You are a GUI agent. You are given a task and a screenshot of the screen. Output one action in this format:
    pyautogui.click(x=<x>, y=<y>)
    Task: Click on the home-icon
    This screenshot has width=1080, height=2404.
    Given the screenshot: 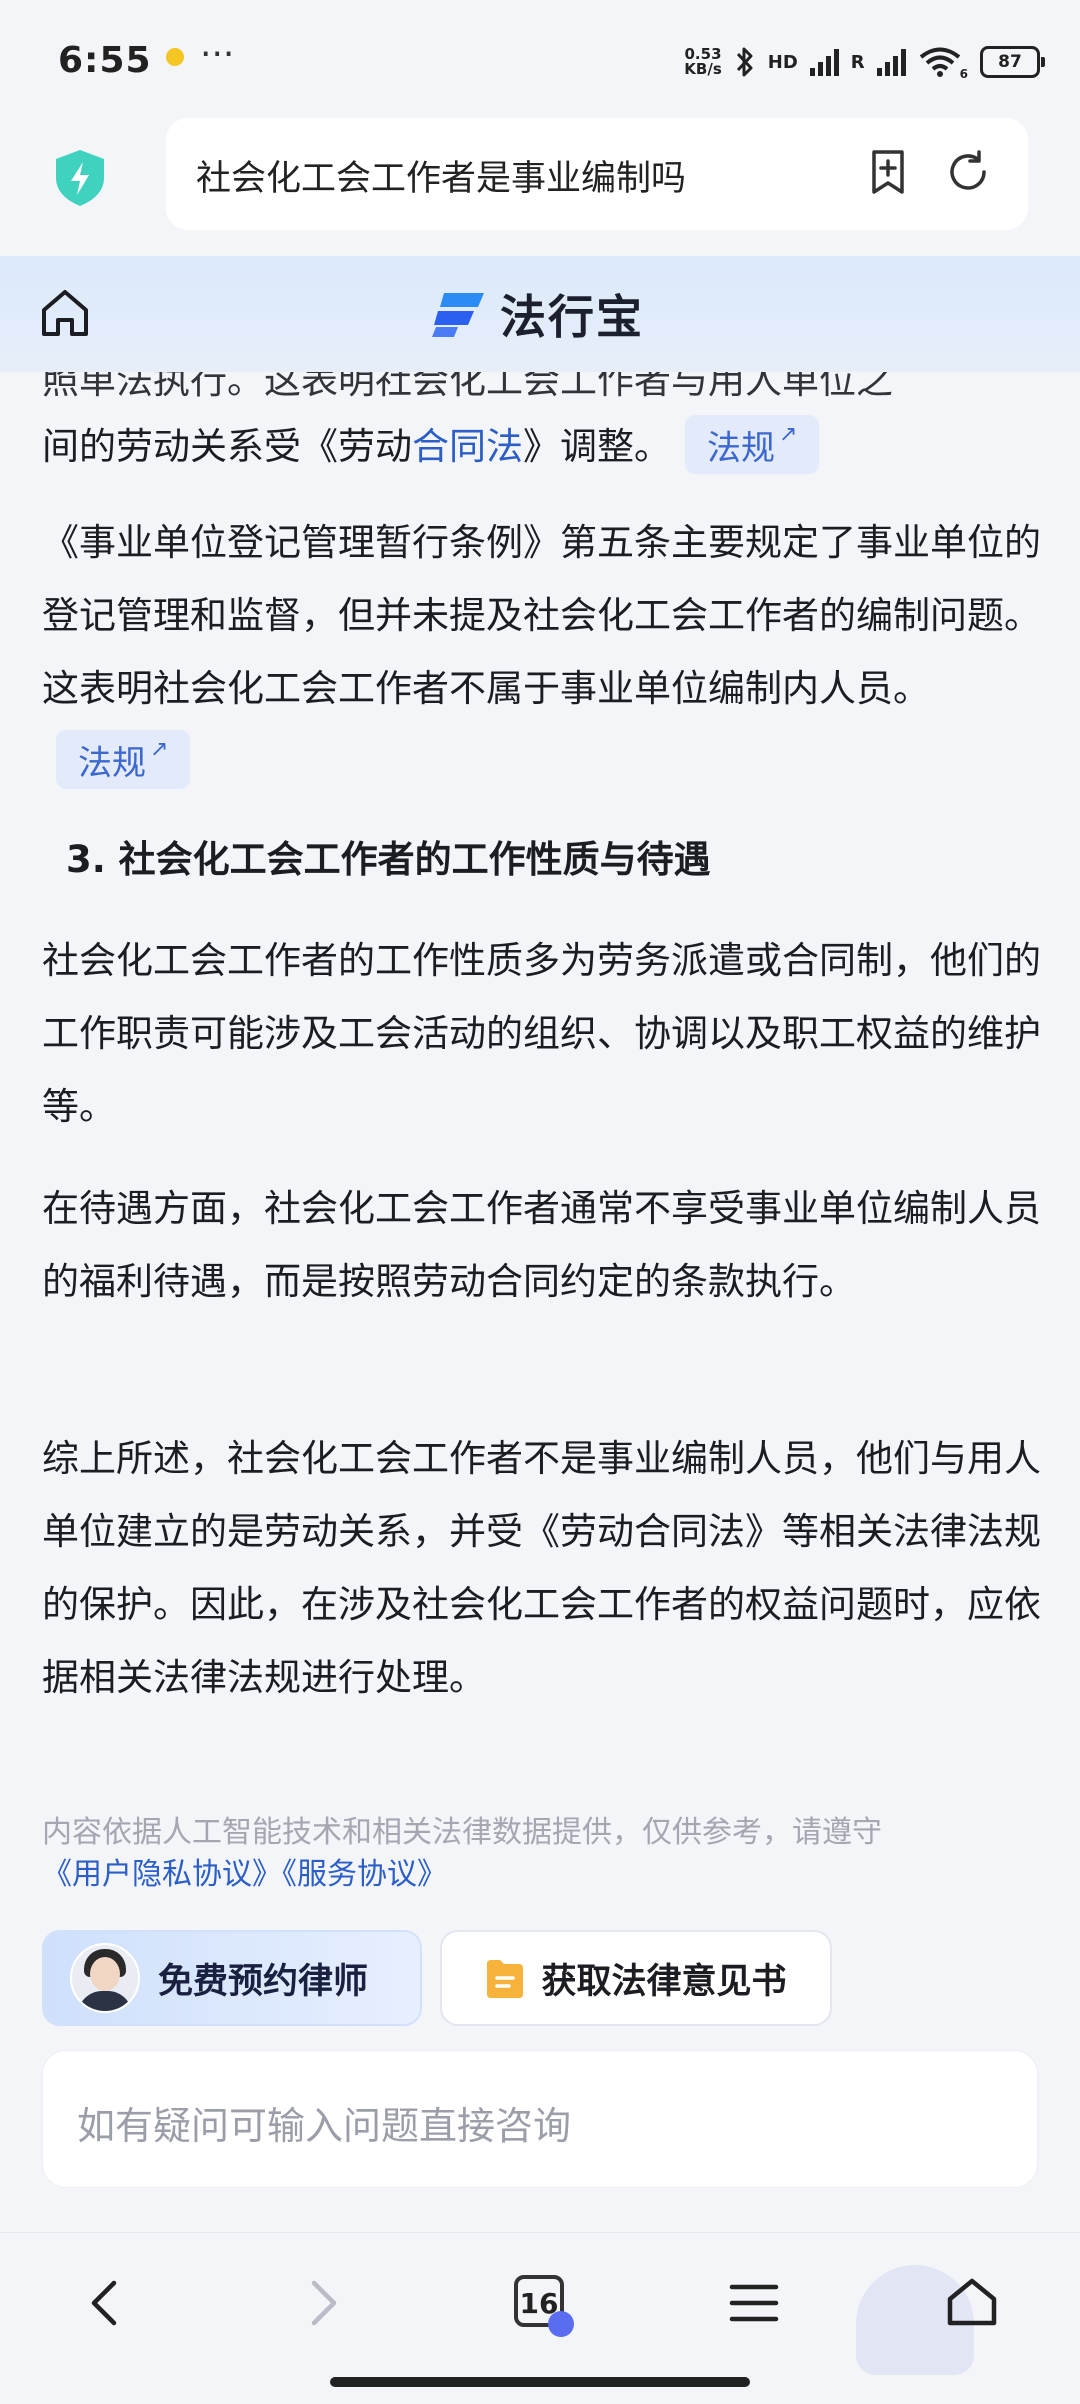 What is the action you would take?
    pyautogui.click(x=65, y=313)
    